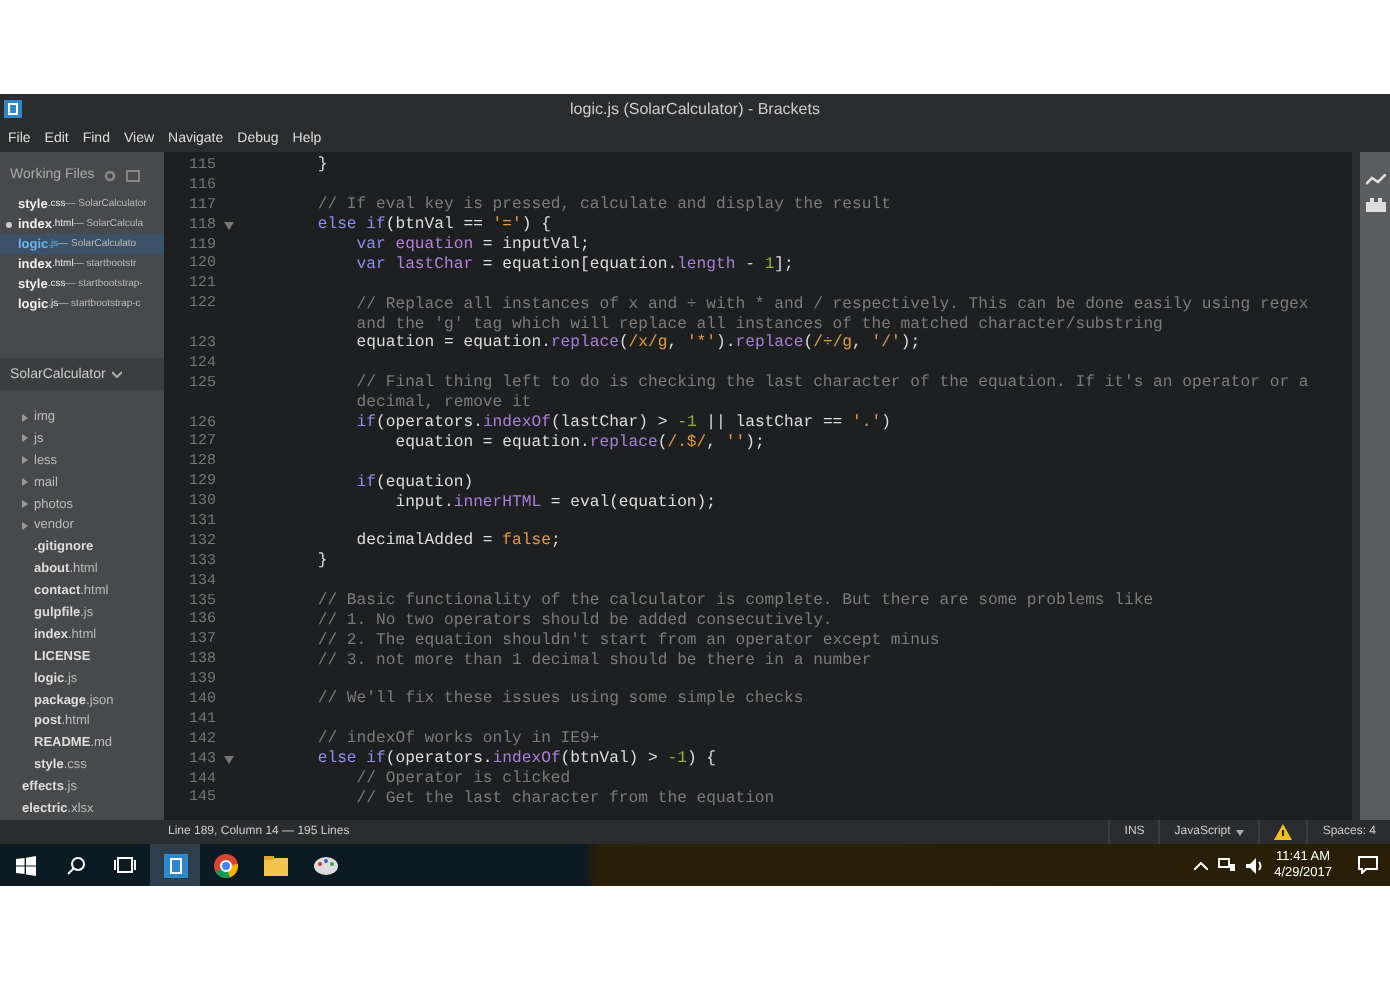 This screenshot has height=988, width=1390. Describe the element at coordinates (1375, 180) in the screenshot. I see `live-preview-icon` at that location.